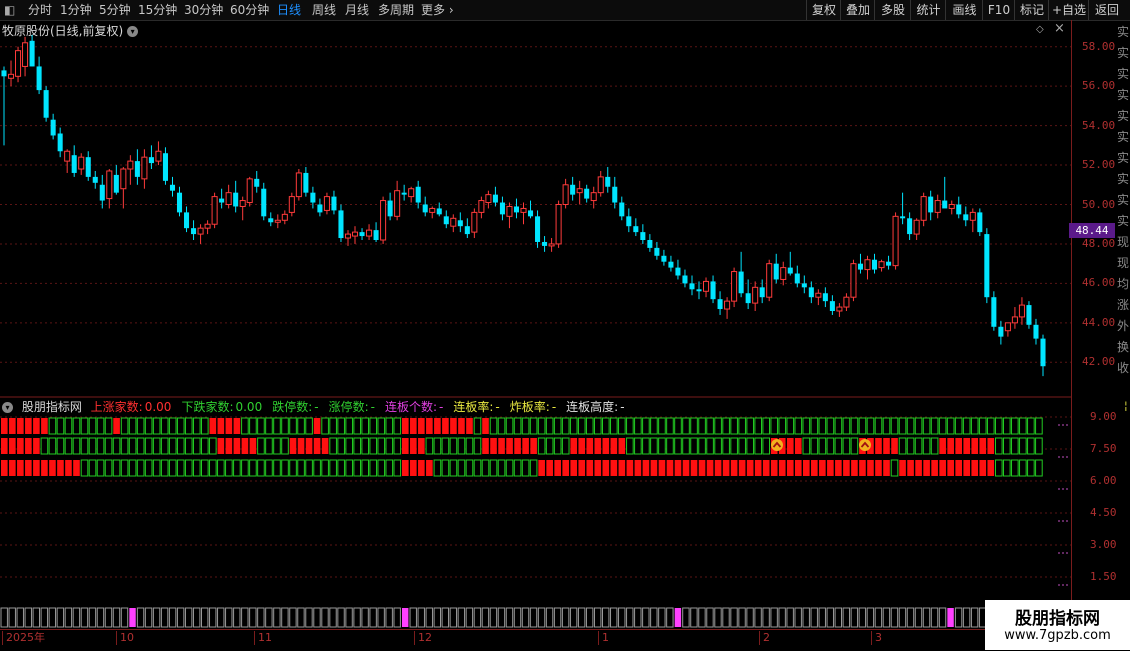  Describe the element at coordinates (823, 10) in the screenshot. I see `toolbar-button-0: 复权` at that location.